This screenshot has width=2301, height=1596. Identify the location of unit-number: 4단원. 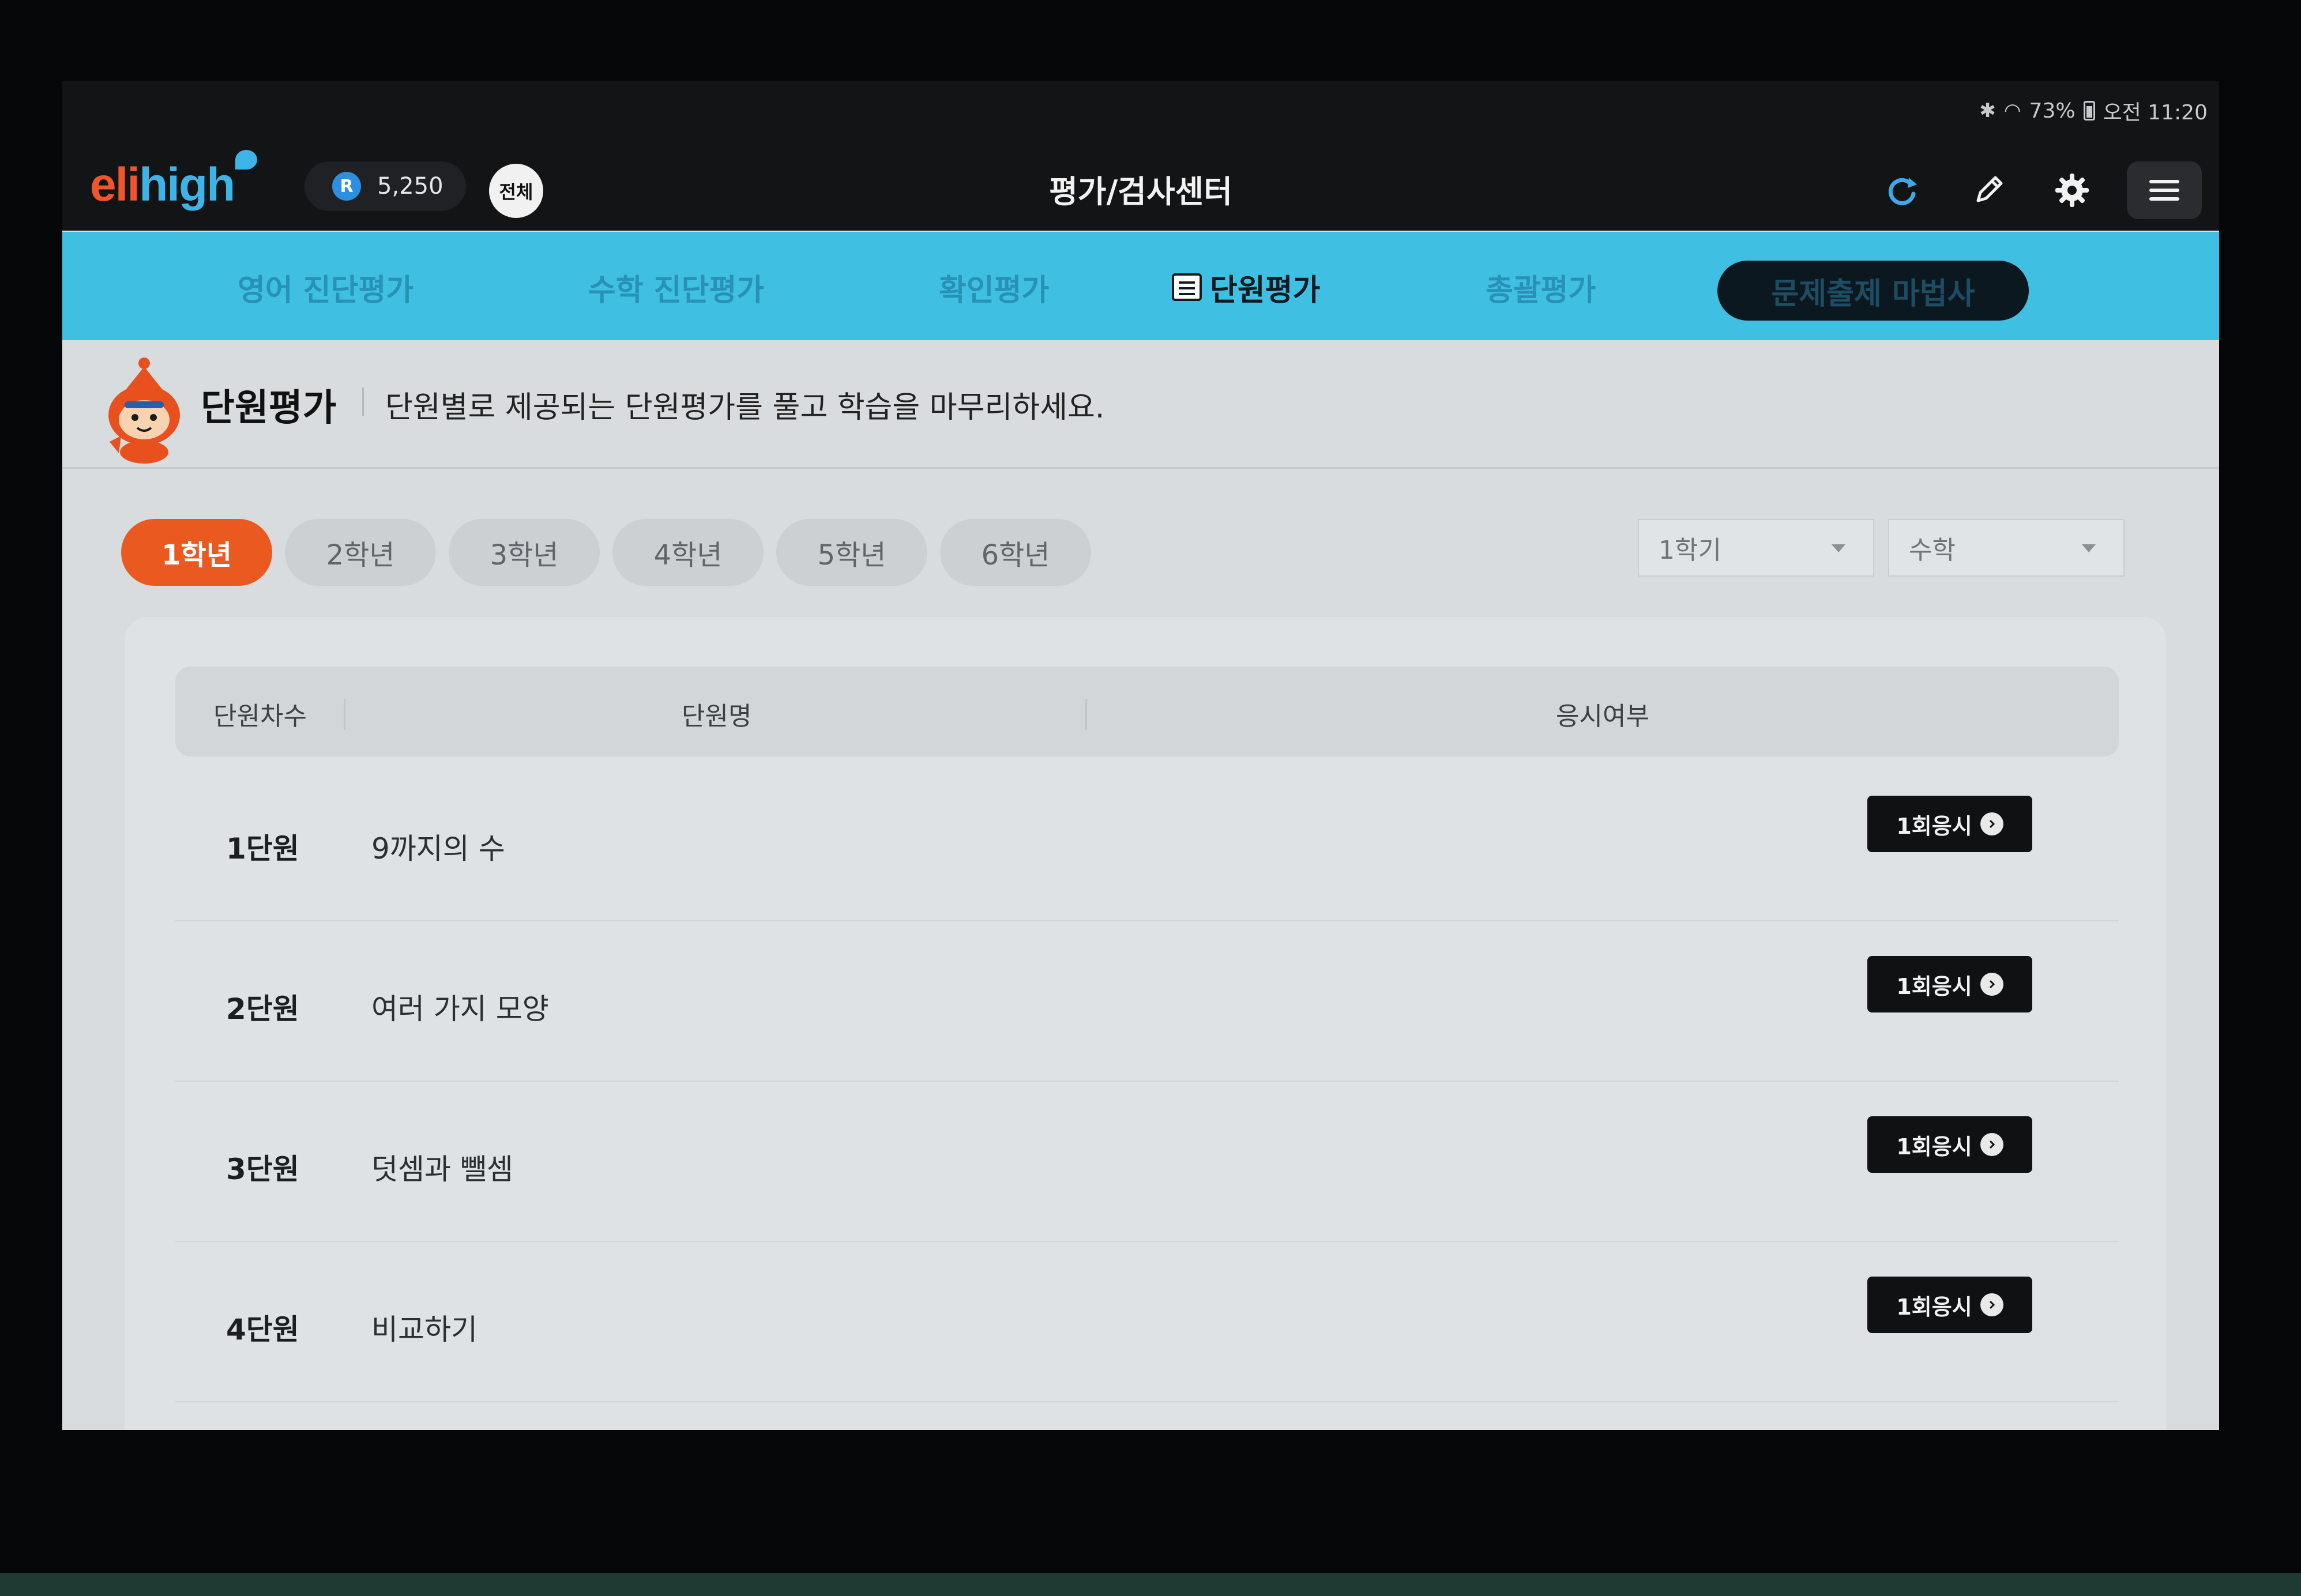
(262, 1329).